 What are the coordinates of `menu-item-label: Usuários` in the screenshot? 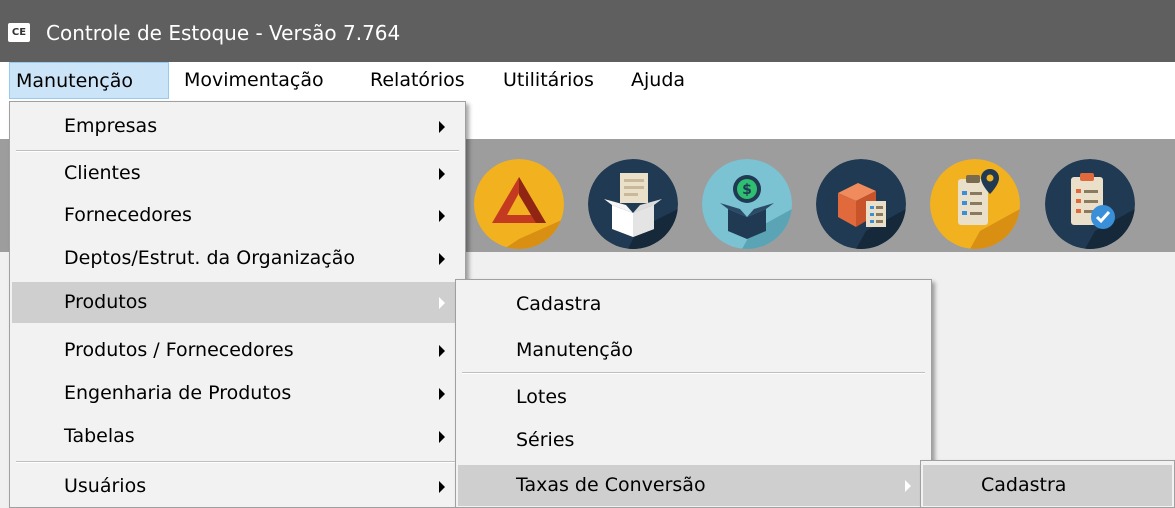 It's located at (105, 486).